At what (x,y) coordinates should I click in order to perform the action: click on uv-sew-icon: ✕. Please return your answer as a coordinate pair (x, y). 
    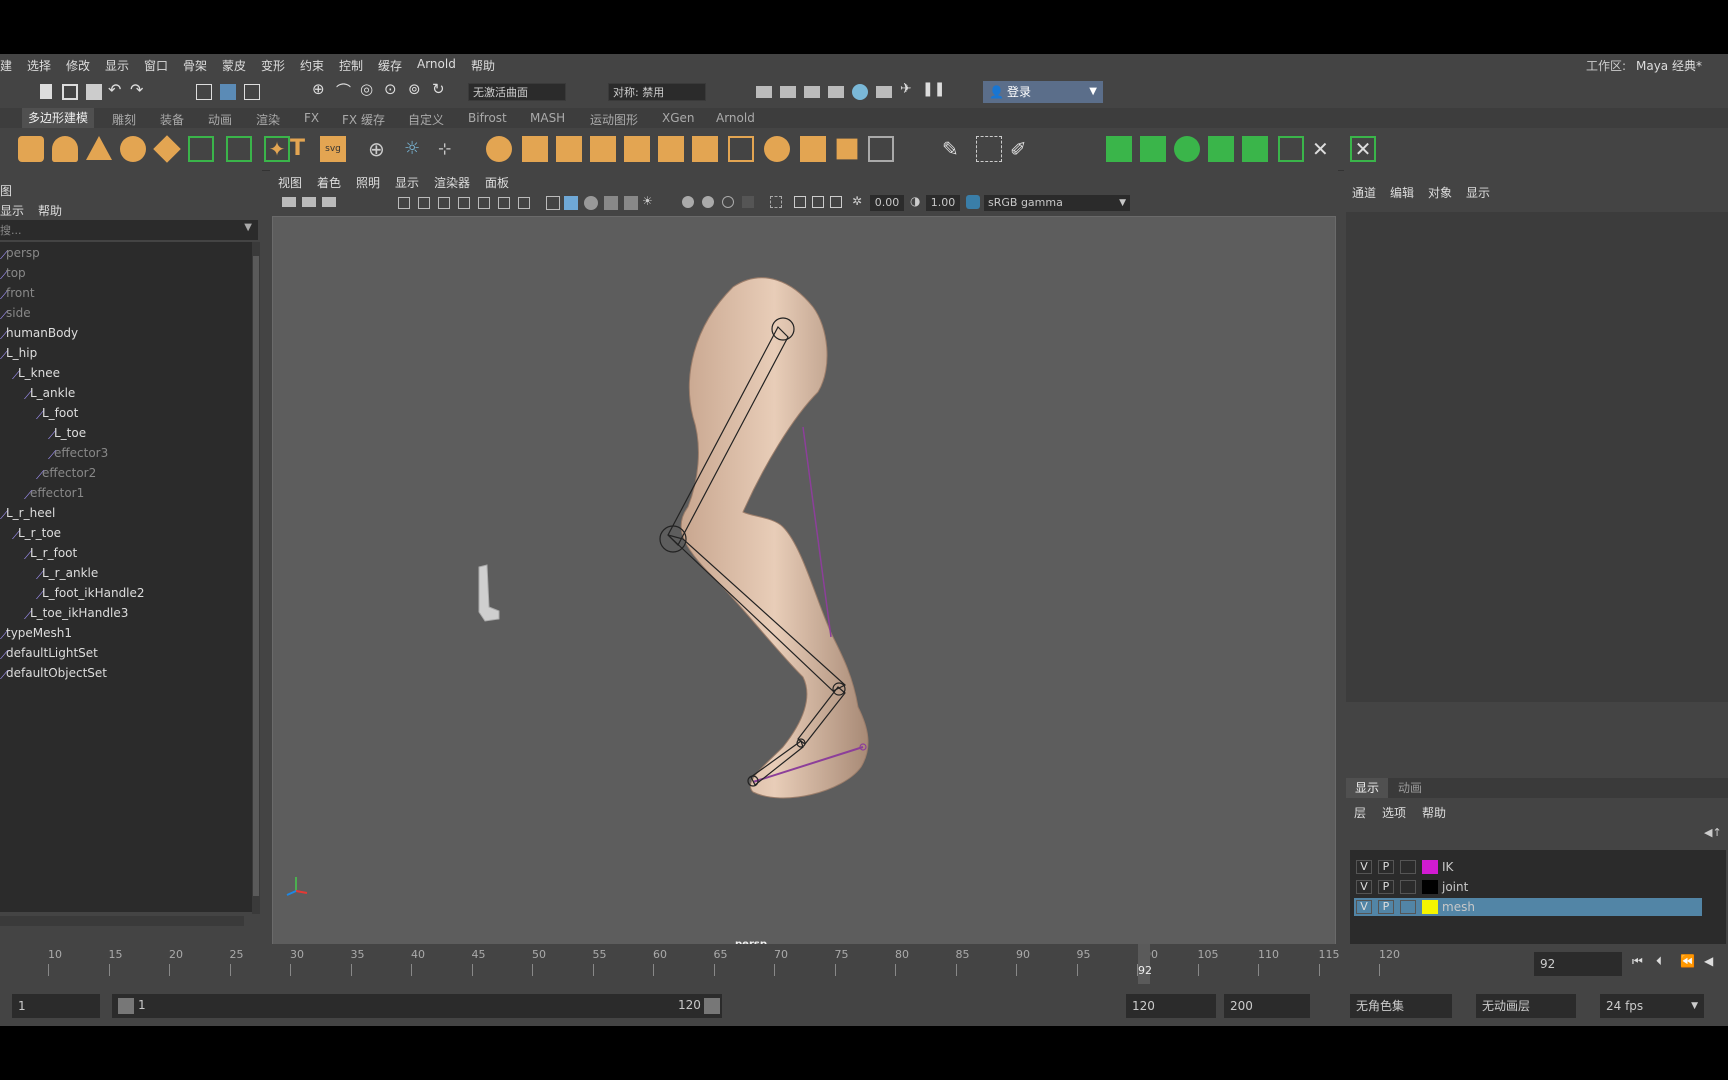
    Looking at the image, I should click on (1363, 149).